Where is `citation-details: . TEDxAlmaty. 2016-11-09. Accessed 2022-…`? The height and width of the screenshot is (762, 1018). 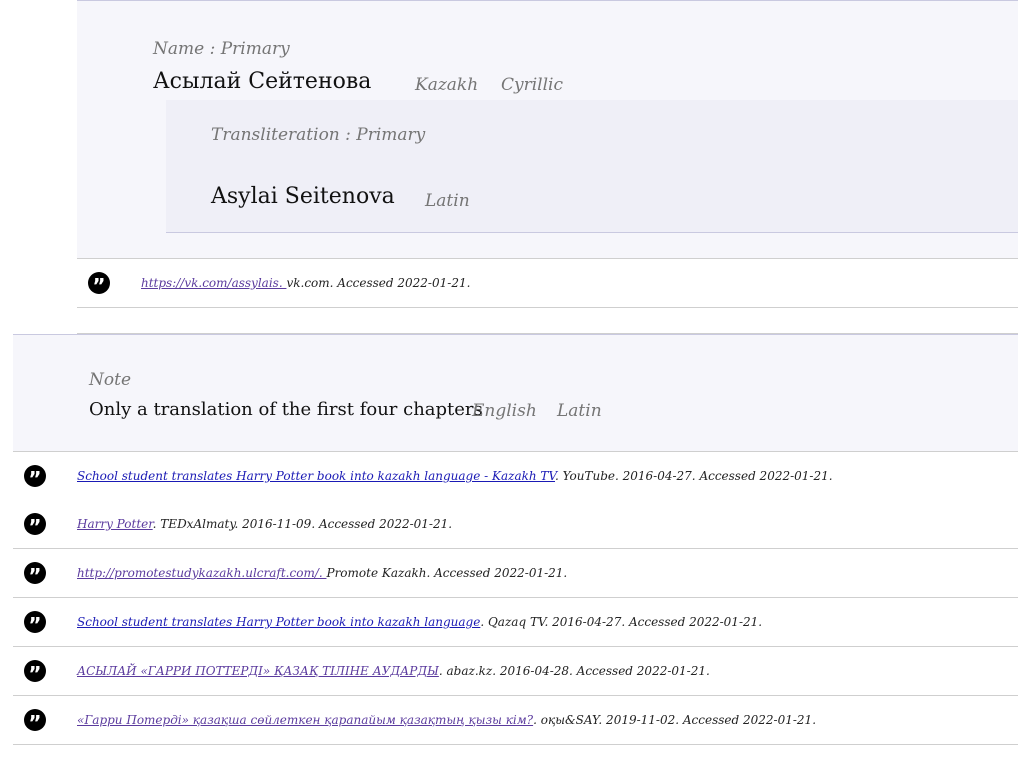 citation-details: . TEDxAlmaty. 2016-11-09. Accessed 2022-… is located at coordinates (302, 524).